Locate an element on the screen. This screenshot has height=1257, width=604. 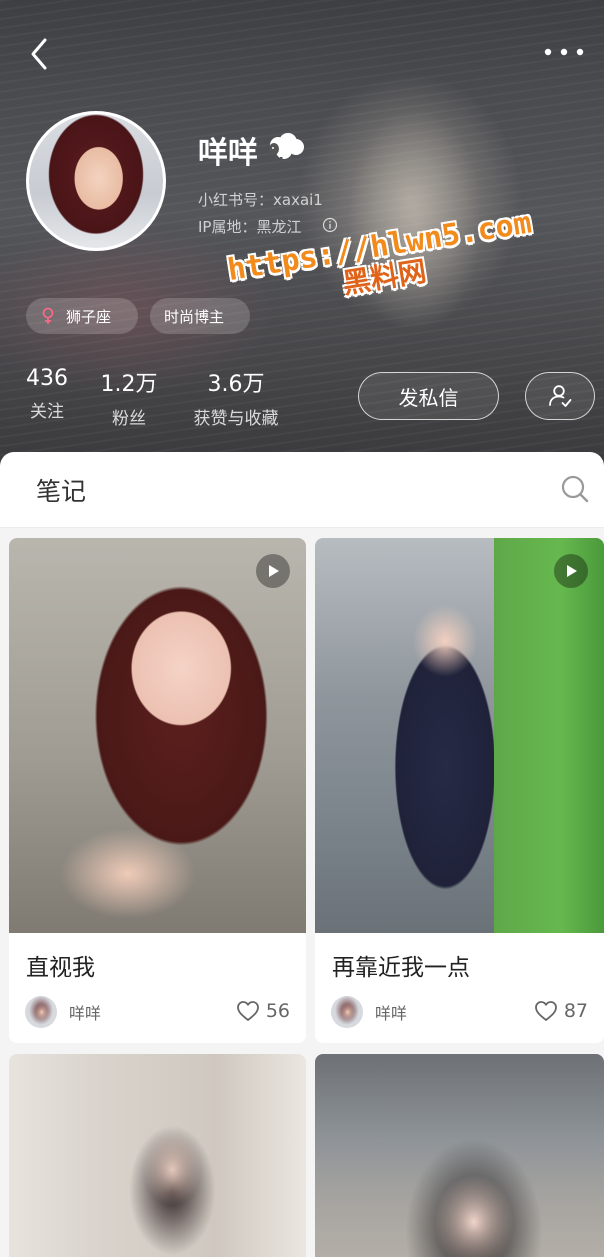
like-button: 87 is located at coordinates (561, 1011).